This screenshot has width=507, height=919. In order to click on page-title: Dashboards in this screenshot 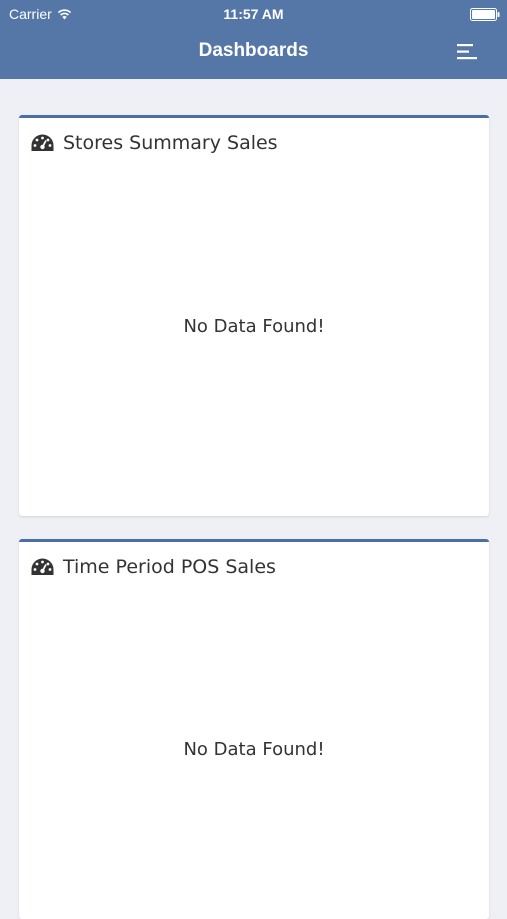, I will do `click(253, 50)`.